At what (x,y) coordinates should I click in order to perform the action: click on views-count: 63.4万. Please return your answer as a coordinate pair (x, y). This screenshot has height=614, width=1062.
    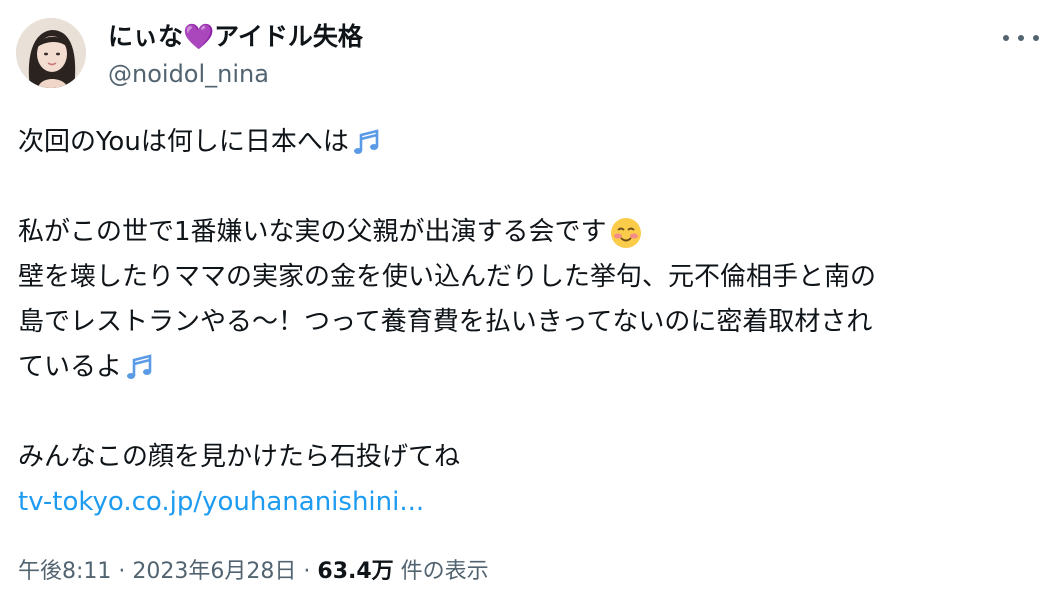
    Looking at the image, I should click on (355, 571).